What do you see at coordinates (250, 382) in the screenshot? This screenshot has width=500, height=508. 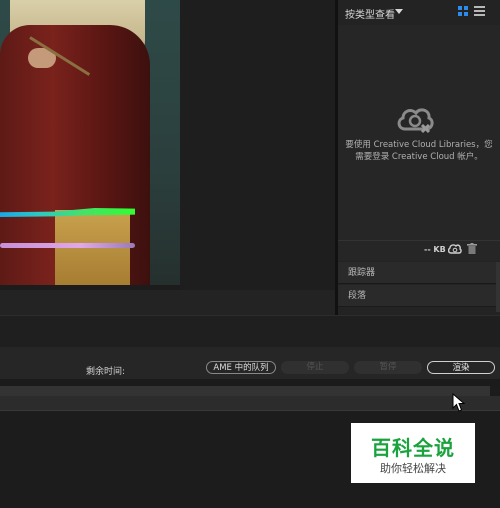 I see `separator` at bounding box center [250, 382].